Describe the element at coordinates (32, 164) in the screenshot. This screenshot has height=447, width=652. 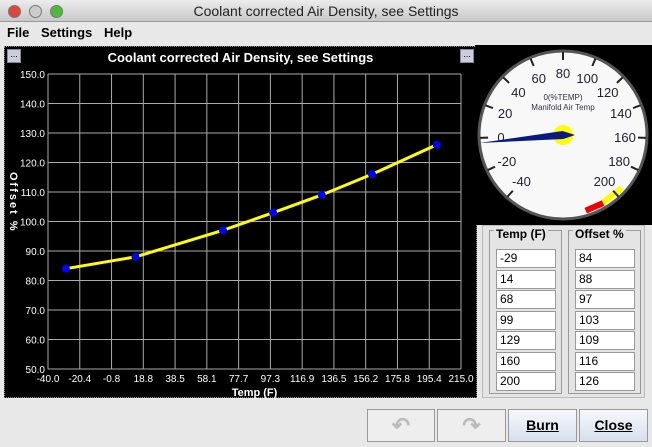
I see `y-tick-label: 120.0` at that location.